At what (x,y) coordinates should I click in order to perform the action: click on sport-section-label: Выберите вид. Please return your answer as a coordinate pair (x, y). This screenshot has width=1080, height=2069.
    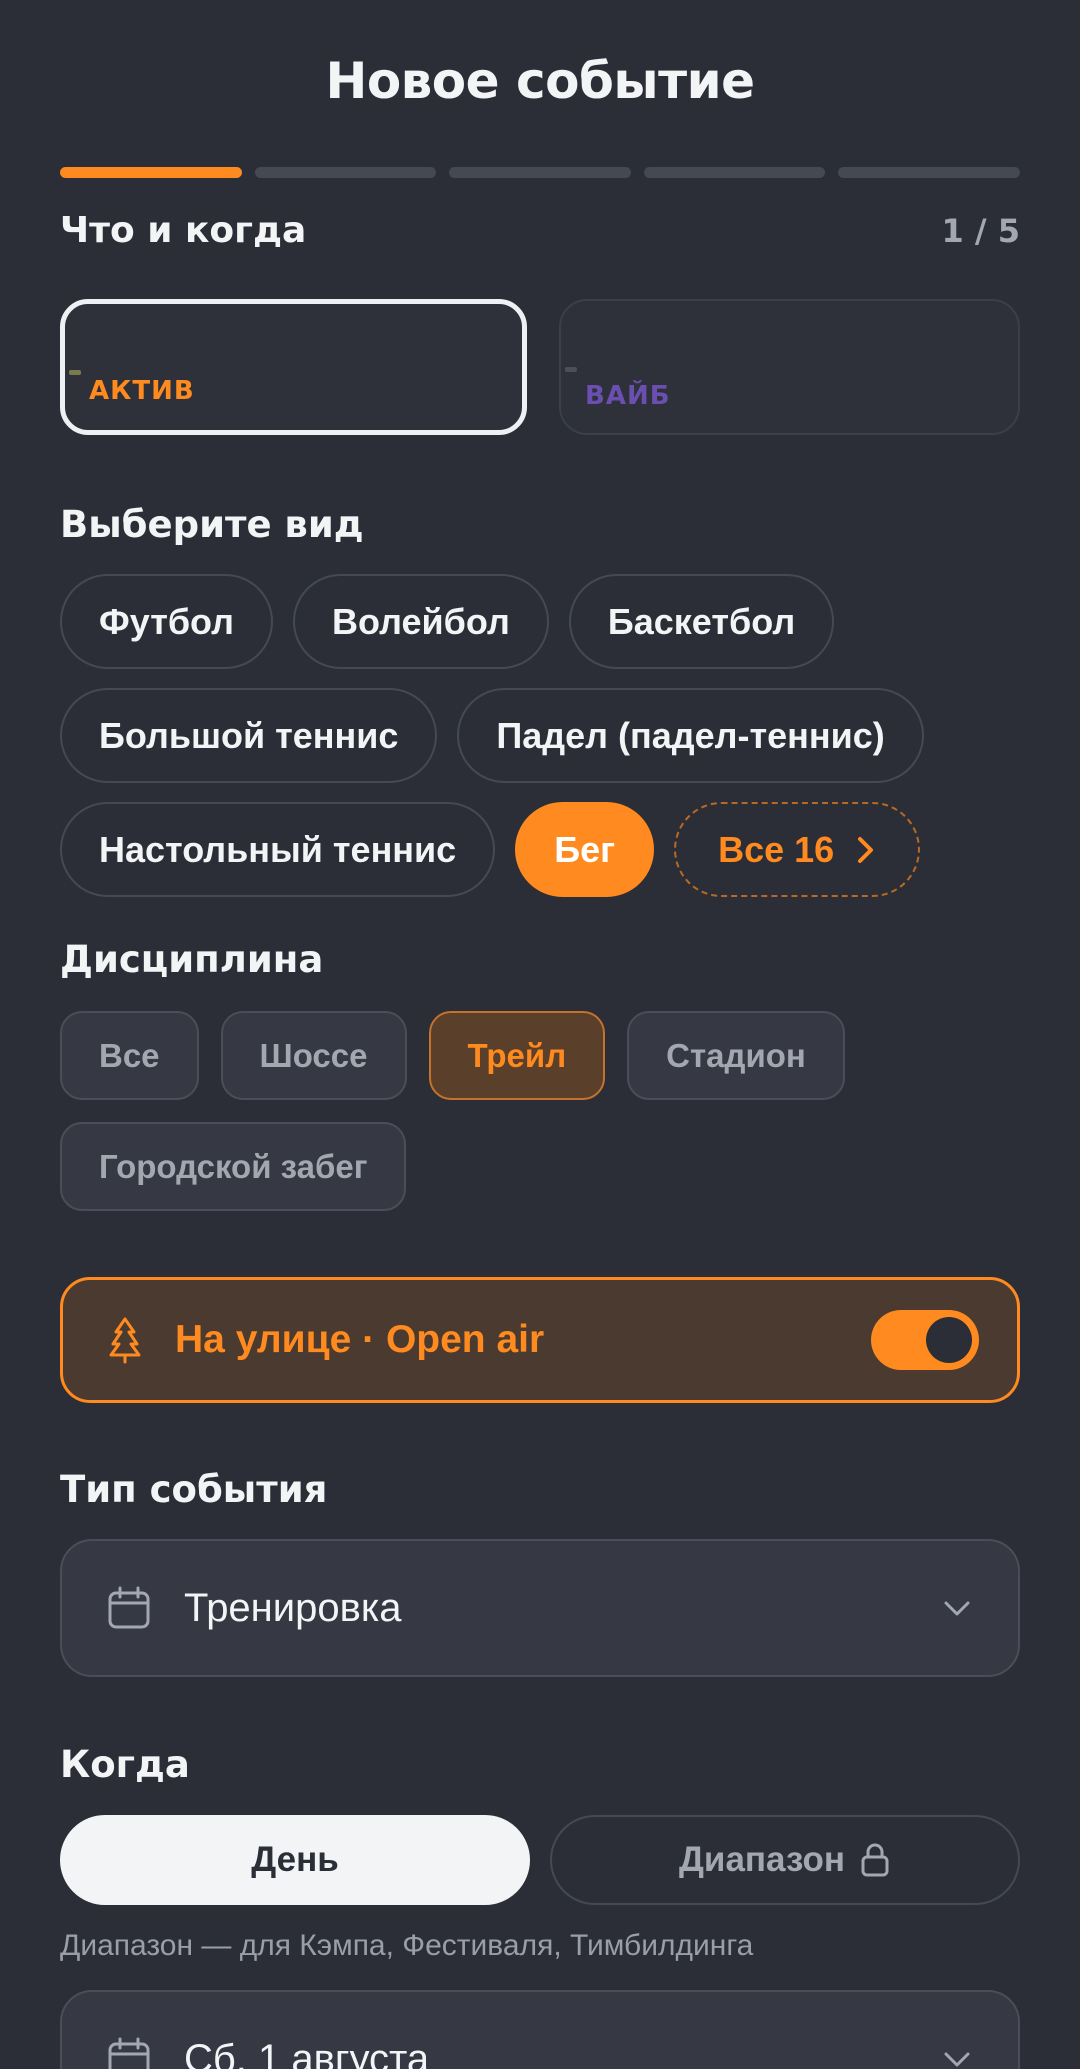
    Looking at the image, I should click on (212, 524).